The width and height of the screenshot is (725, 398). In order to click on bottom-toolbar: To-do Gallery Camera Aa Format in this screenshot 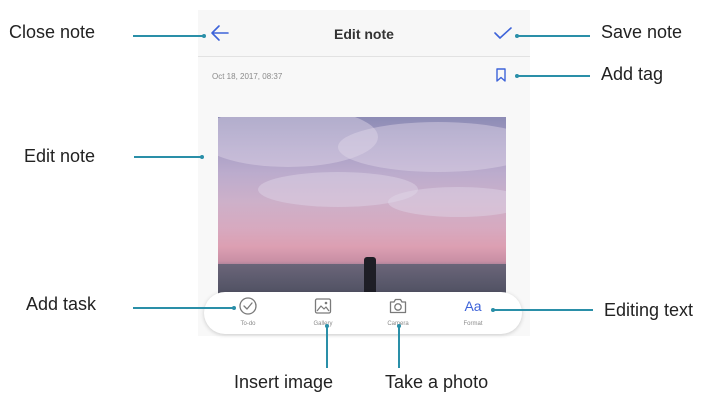, I will do `click(363, 313)`.